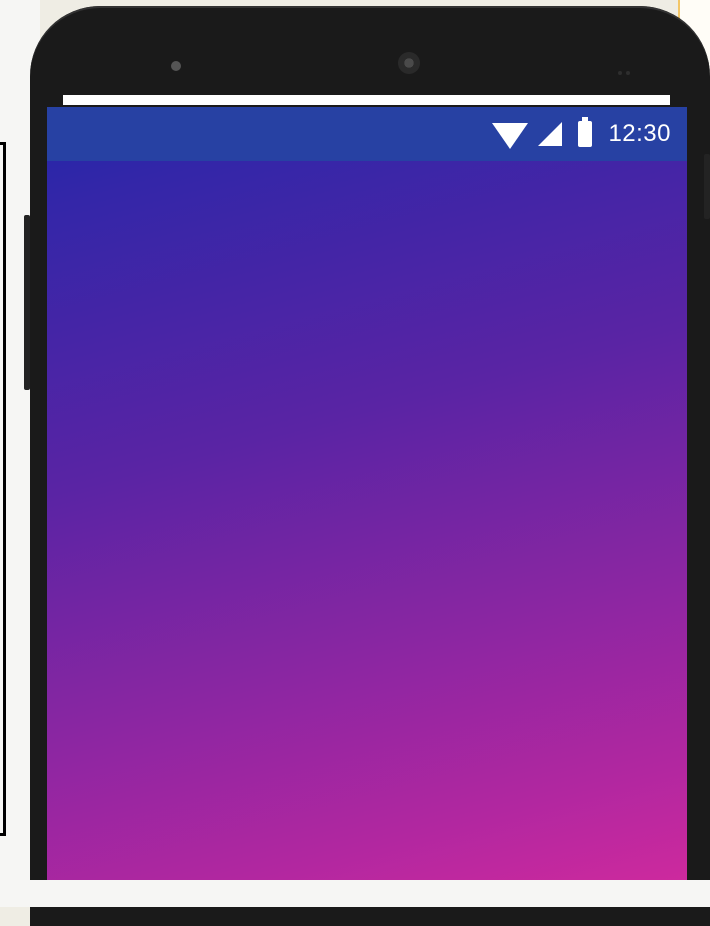 Image resolution: width=710 pixels, height=926 pixels. What do you see at coordinates (707, 186) in the screenshot?
I see `phone-power-button` at bounding box center [707, 186].